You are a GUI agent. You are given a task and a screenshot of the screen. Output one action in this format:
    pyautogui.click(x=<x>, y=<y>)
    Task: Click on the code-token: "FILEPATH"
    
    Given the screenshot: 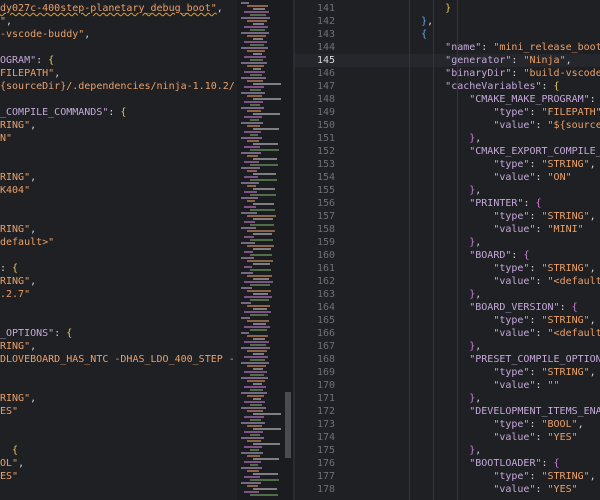 What is the action you would take?
    pyautogui.click(x=570, y=112)
    